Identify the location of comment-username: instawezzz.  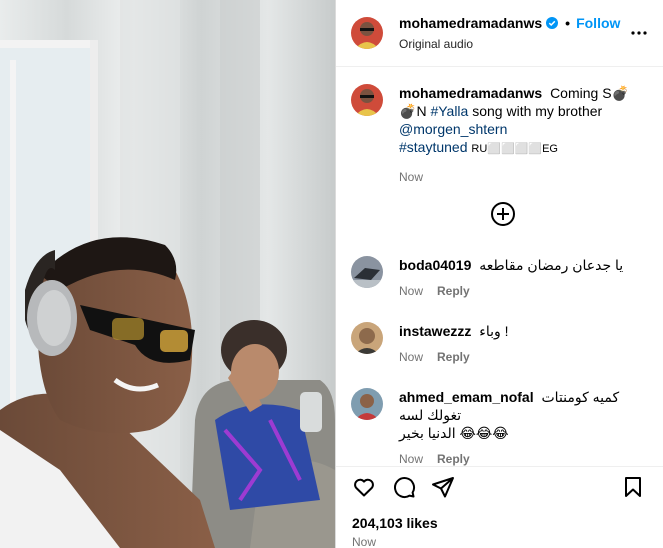
(435, 331).